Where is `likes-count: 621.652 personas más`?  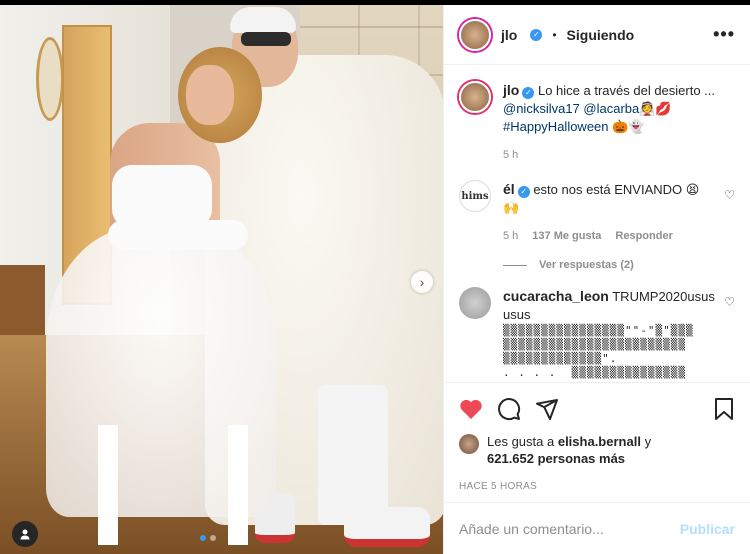
likes-count: 621.652 personas más is located at coordinates (556, 458).